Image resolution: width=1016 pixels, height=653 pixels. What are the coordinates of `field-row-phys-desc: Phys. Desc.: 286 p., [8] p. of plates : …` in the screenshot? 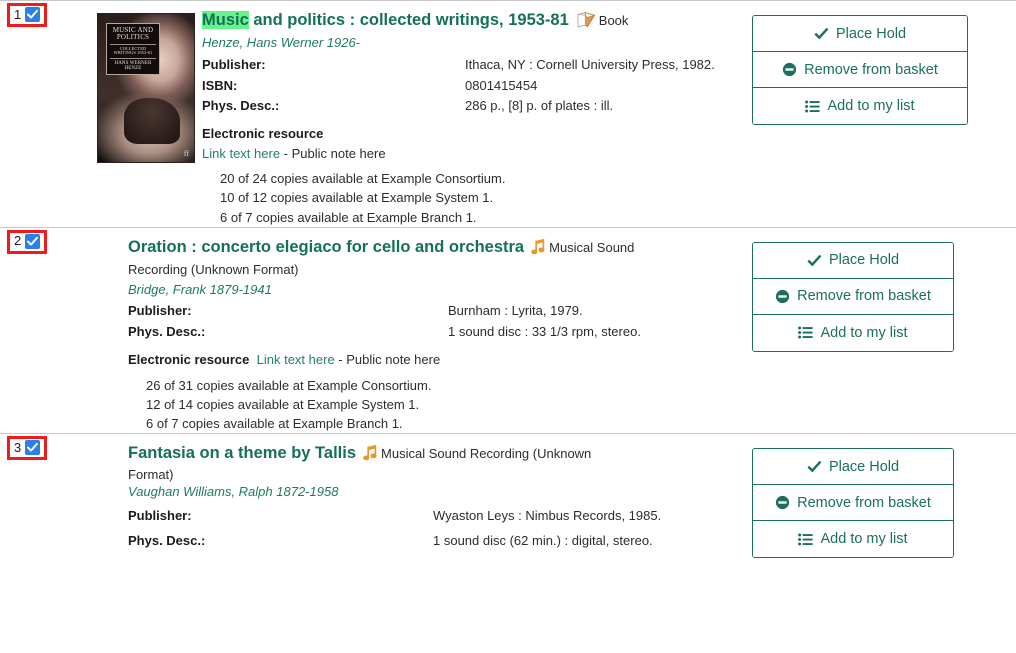 It's located at (472, 106).